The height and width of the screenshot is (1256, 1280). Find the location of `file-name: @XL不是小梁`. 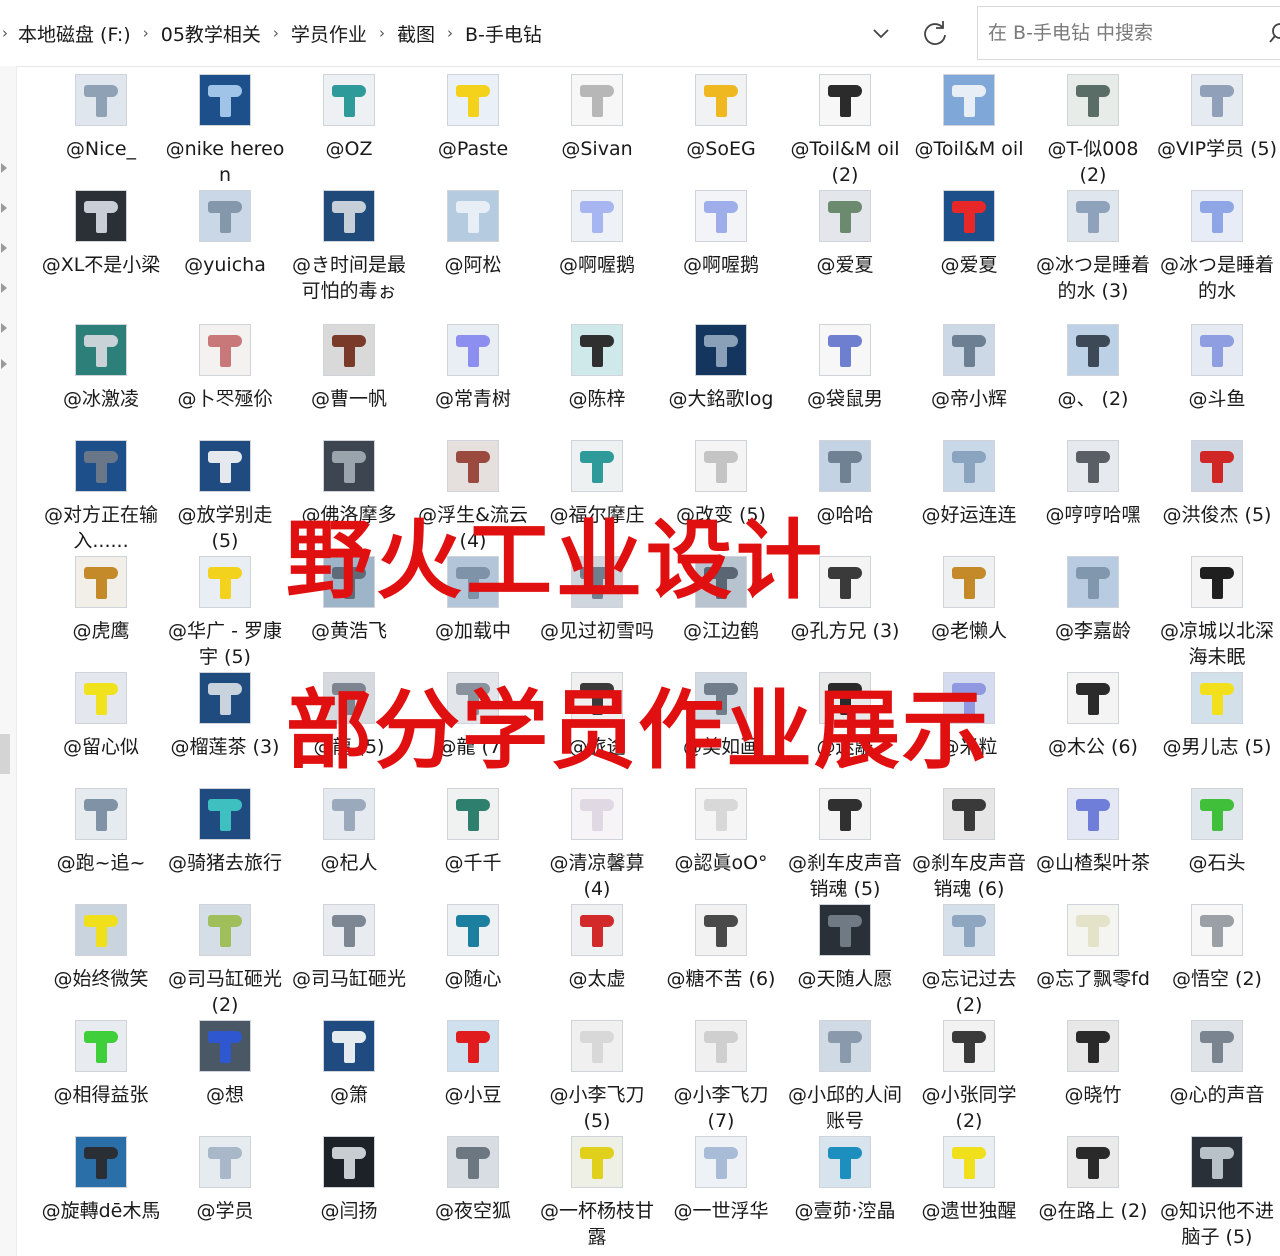

file-name: @XL不是小梁 is located at coordinates (101, 265).